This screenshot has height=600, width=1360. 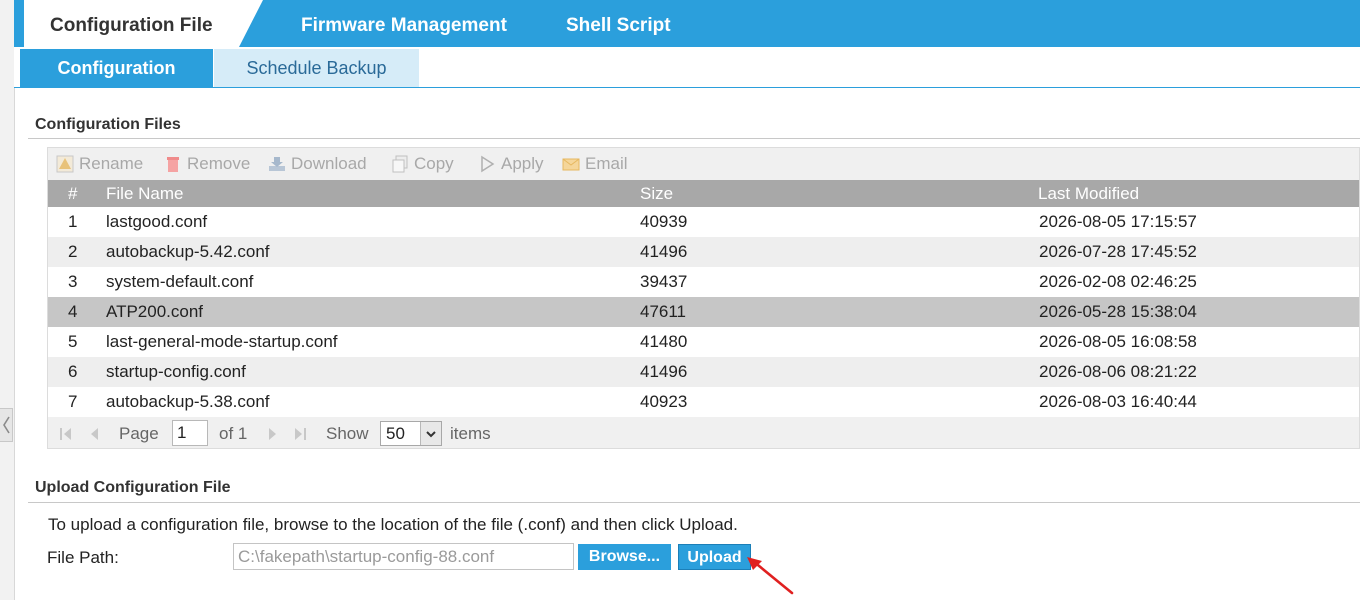 What do you see at coordinates (714, 557) in the screenshot?
I see `upload-button: Upload` at bounding box center [714, 557].